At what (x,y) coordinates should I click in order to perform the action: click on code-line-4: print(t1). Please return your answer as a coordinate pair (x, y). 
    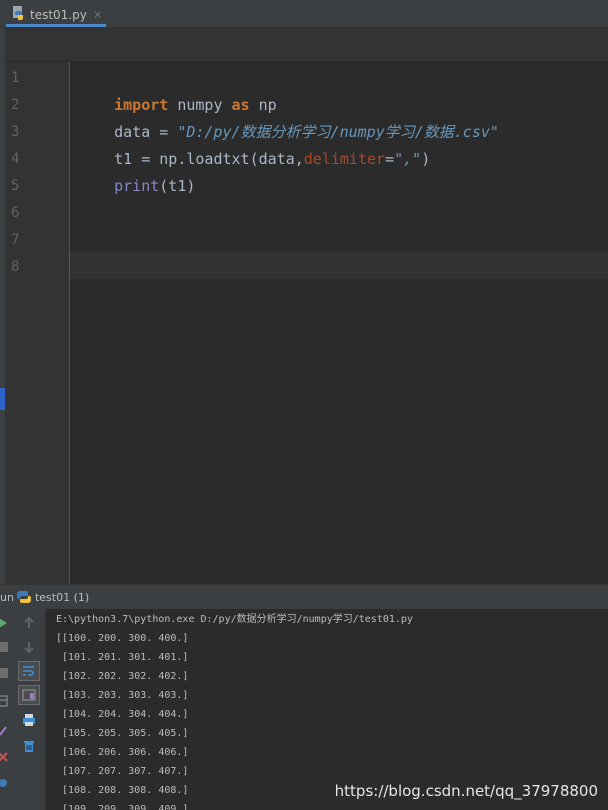
    Looking at the image, I should click on (136, 170).